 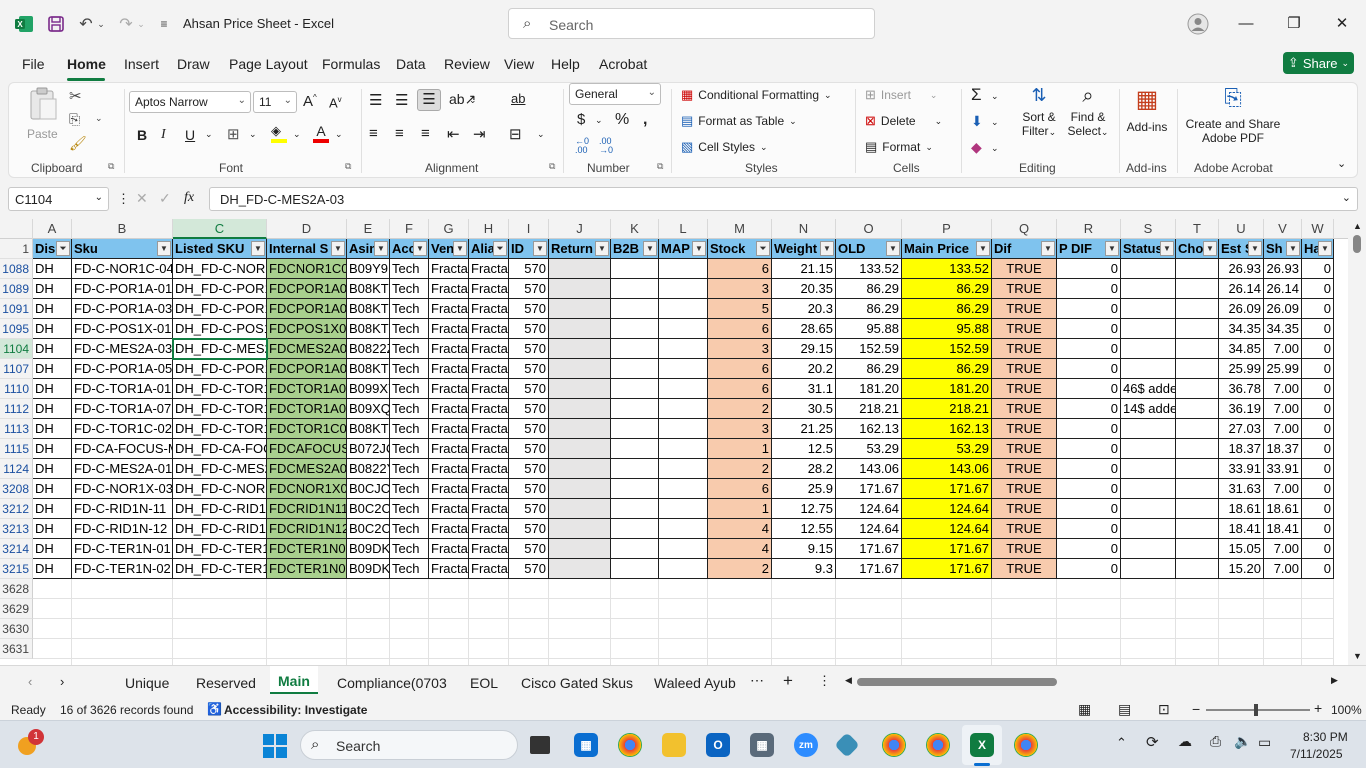 I want to click on tab-acrobat: Acrobat, so click(x=623, y=64).